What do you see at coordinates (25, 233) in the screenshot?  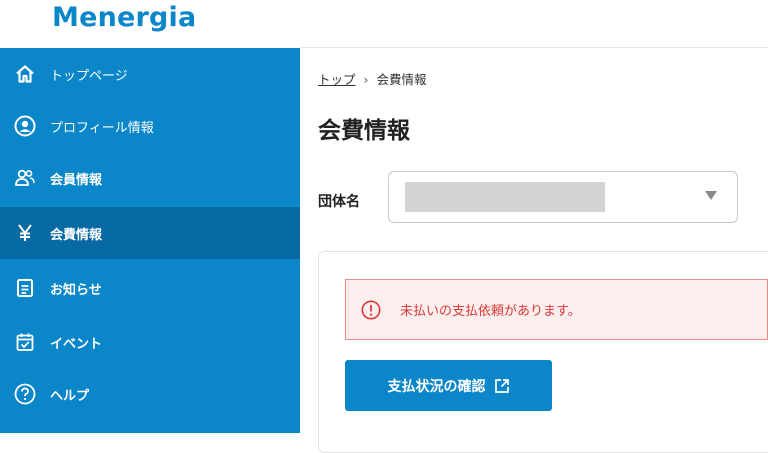 I see `yen-icon` at bounding box center [25, 233].